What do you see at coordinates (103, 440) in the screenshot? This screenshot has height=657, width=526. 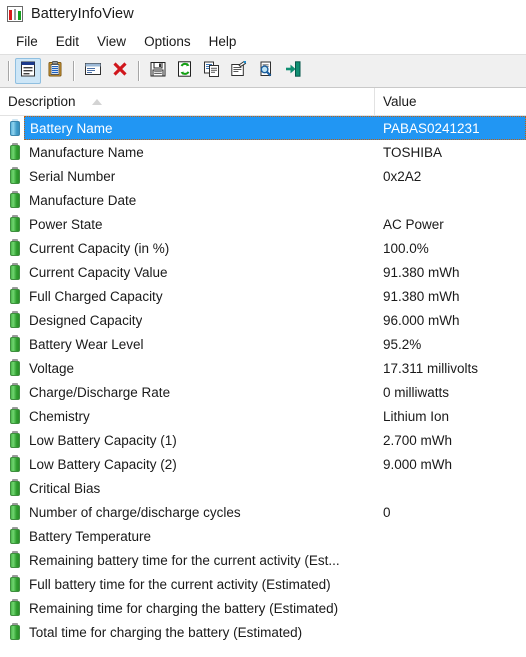 I see `row-description-label: Low Battery Capacity (1)` at bounding box center [103, 440].